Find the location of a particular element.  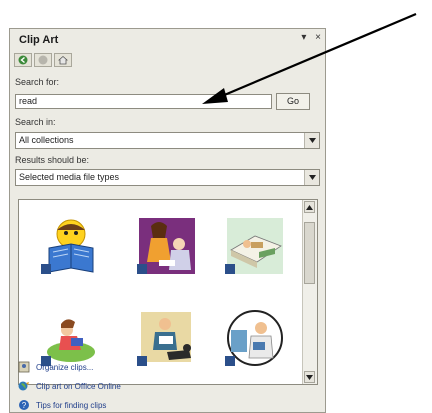

go-button: Go is located at coordinates (293, 101).